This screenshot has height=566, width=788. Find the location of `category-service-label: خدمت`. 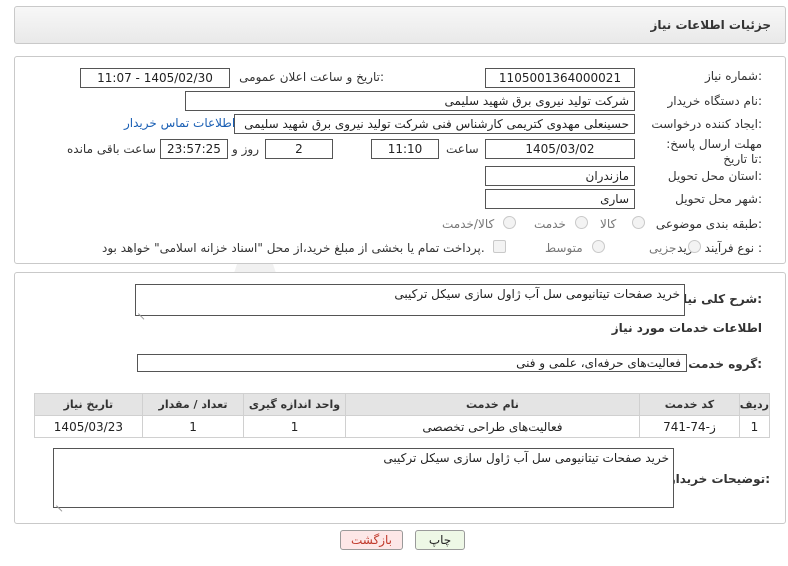

category-service-label: خدمت is located at coordinates (550, 224).